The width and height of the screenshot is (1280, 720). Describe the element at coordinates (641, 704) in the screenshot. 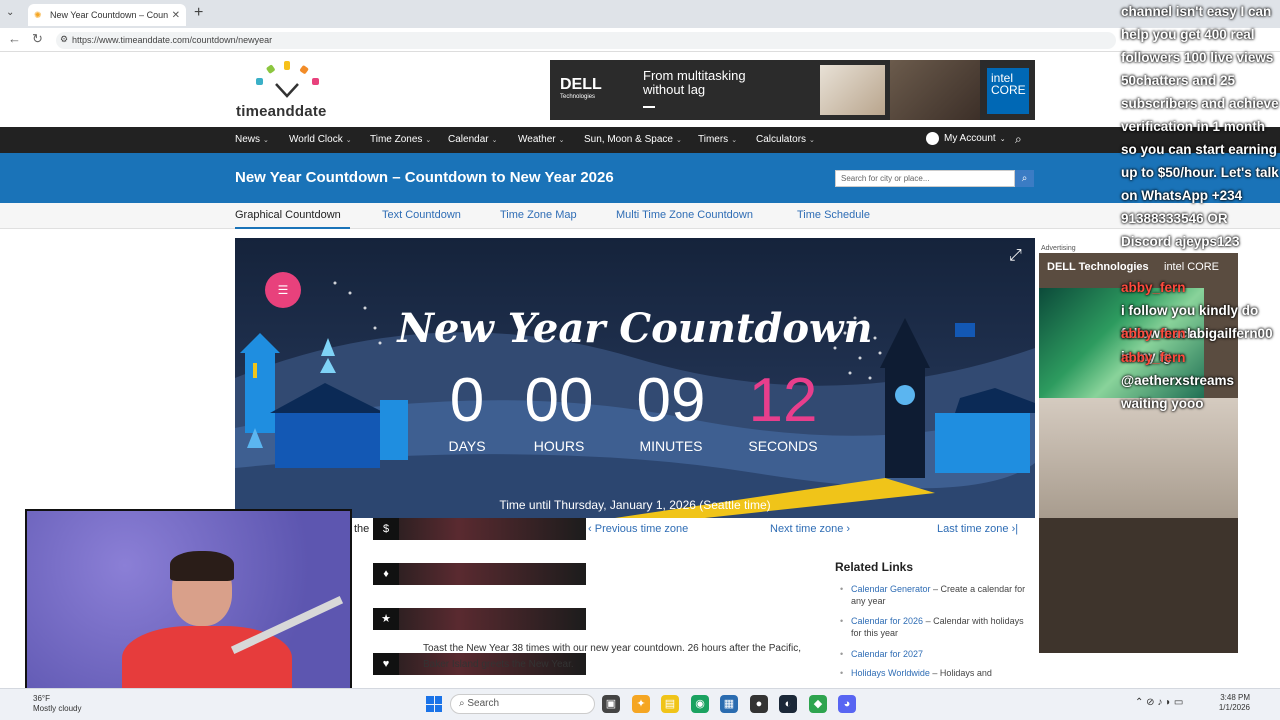

I see `copilot-icon: ✦` at that location.